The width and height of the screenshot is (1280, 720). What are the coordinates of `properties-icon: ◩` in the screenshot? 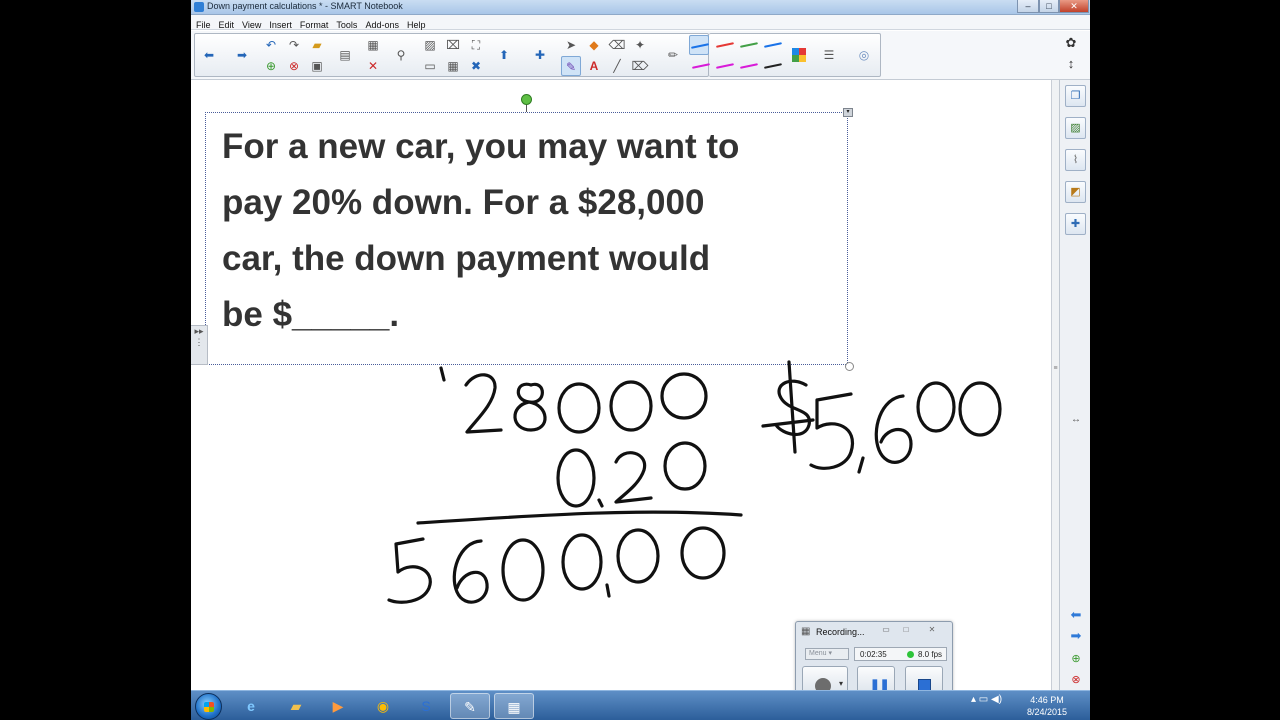 It's located at (1075, 192).